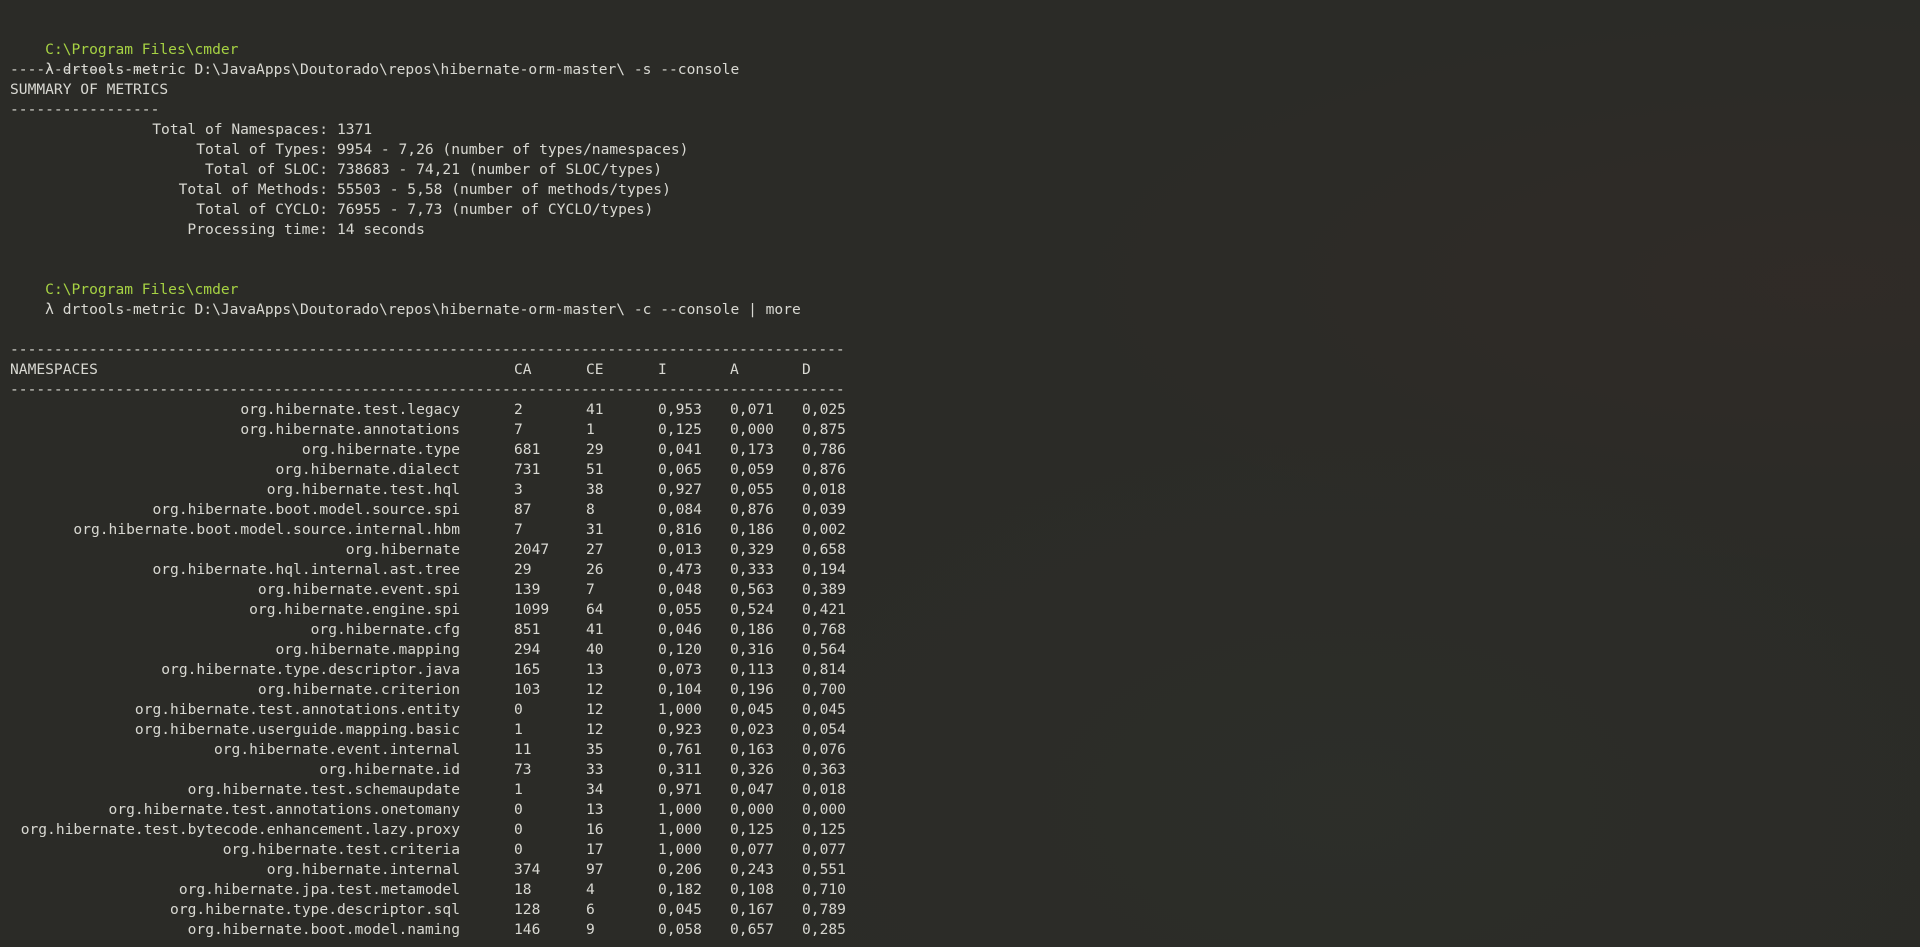 The height and width of the screenshot is (947, 1920). What do you see at coordinates (662, 369) in the screenshot?
I see `header-i: I` at bounding box center [662, 369].